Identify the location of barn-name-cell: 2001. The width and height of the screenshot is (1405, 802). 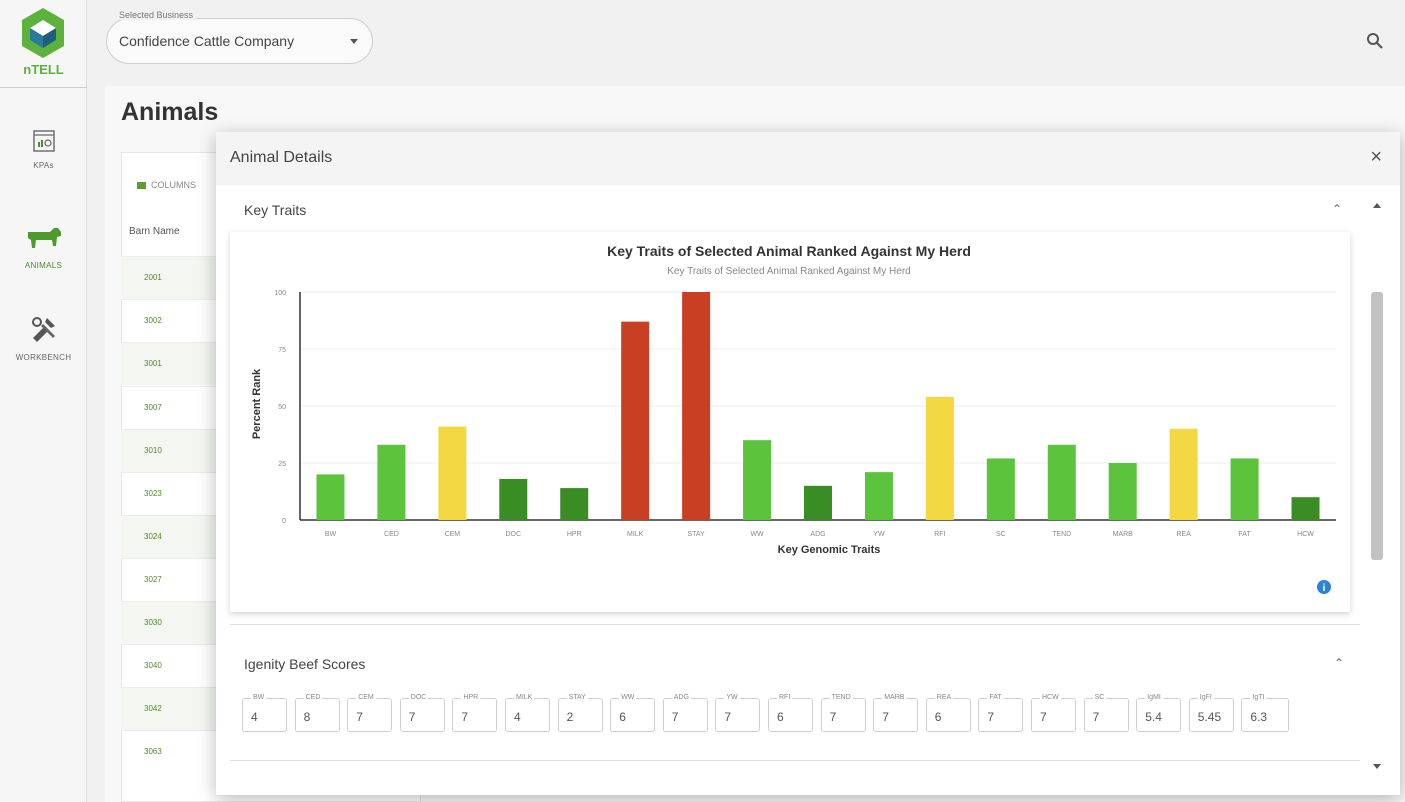
(153, 277).